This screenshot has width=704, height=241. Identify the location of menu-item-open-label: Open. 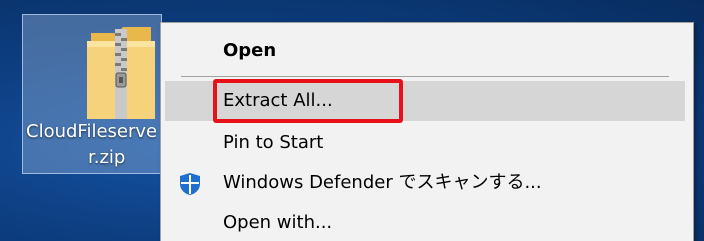
(250, 50).